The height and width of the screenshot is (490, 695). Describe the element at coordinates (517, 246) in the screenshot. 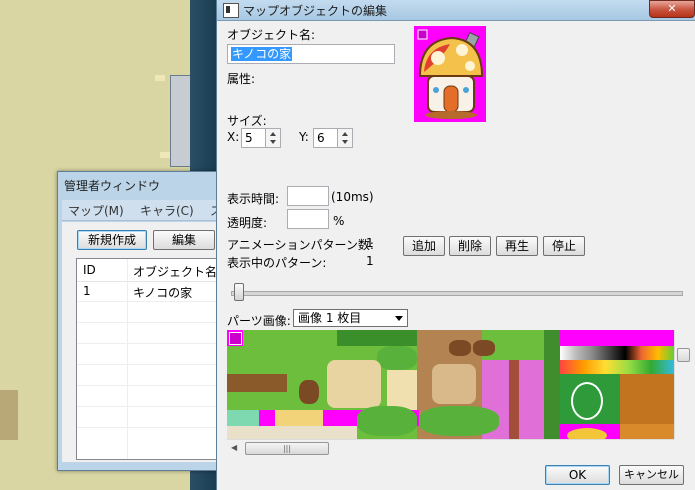

I see `play-button: 再生` at that location.